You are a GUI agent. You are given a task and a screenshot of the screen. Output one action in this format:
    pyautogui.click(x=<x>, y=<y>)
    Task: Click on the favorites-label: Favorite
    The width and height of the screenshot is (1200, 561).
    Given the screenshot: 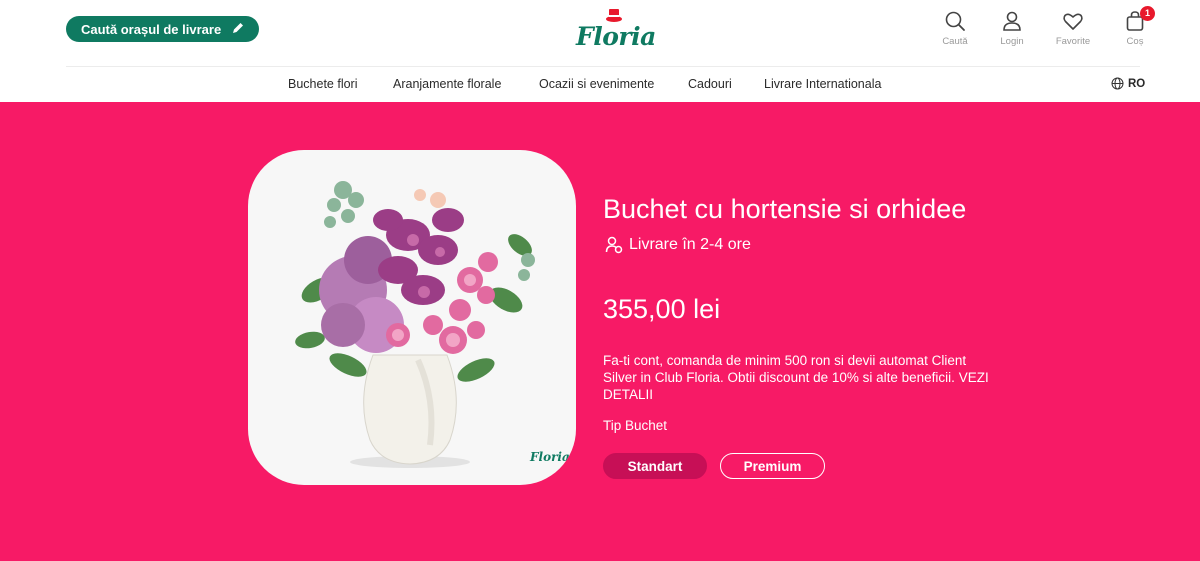 What is the action you would take?
    pyautogui.click(x=1073, y=41)
    